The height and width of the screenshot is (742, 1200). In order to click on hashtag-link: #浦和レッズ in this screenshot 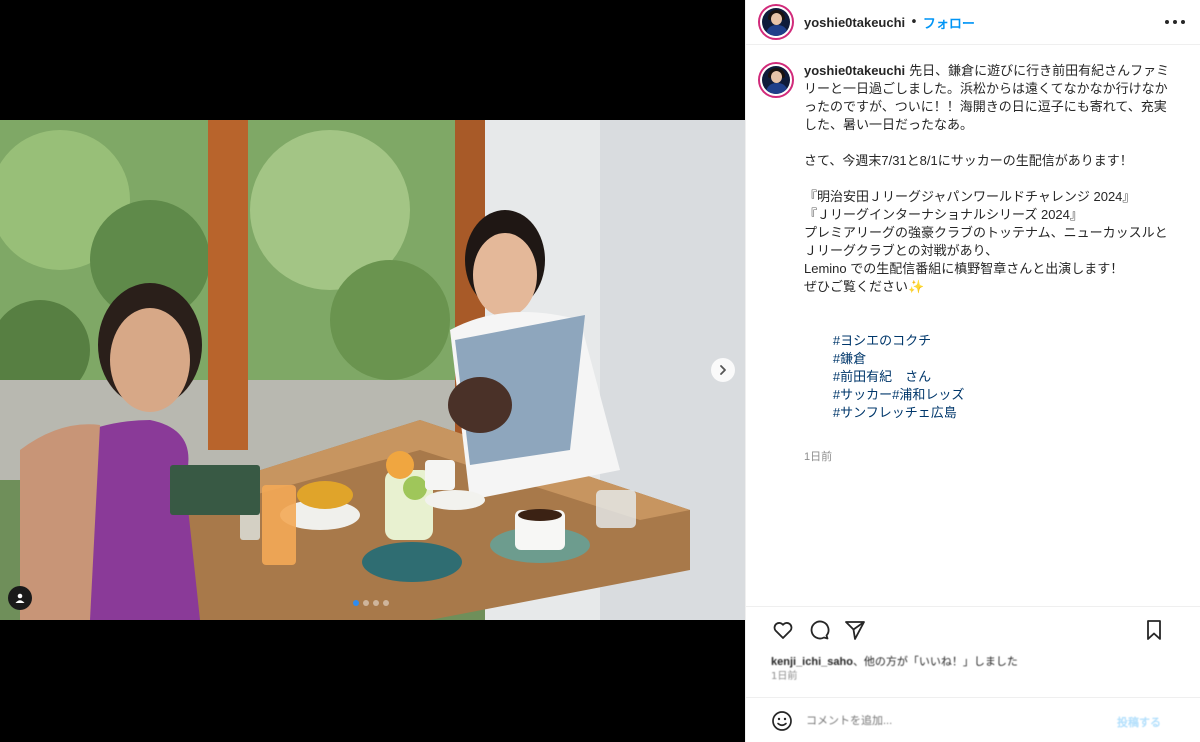, I will do `click(928, 394)`.